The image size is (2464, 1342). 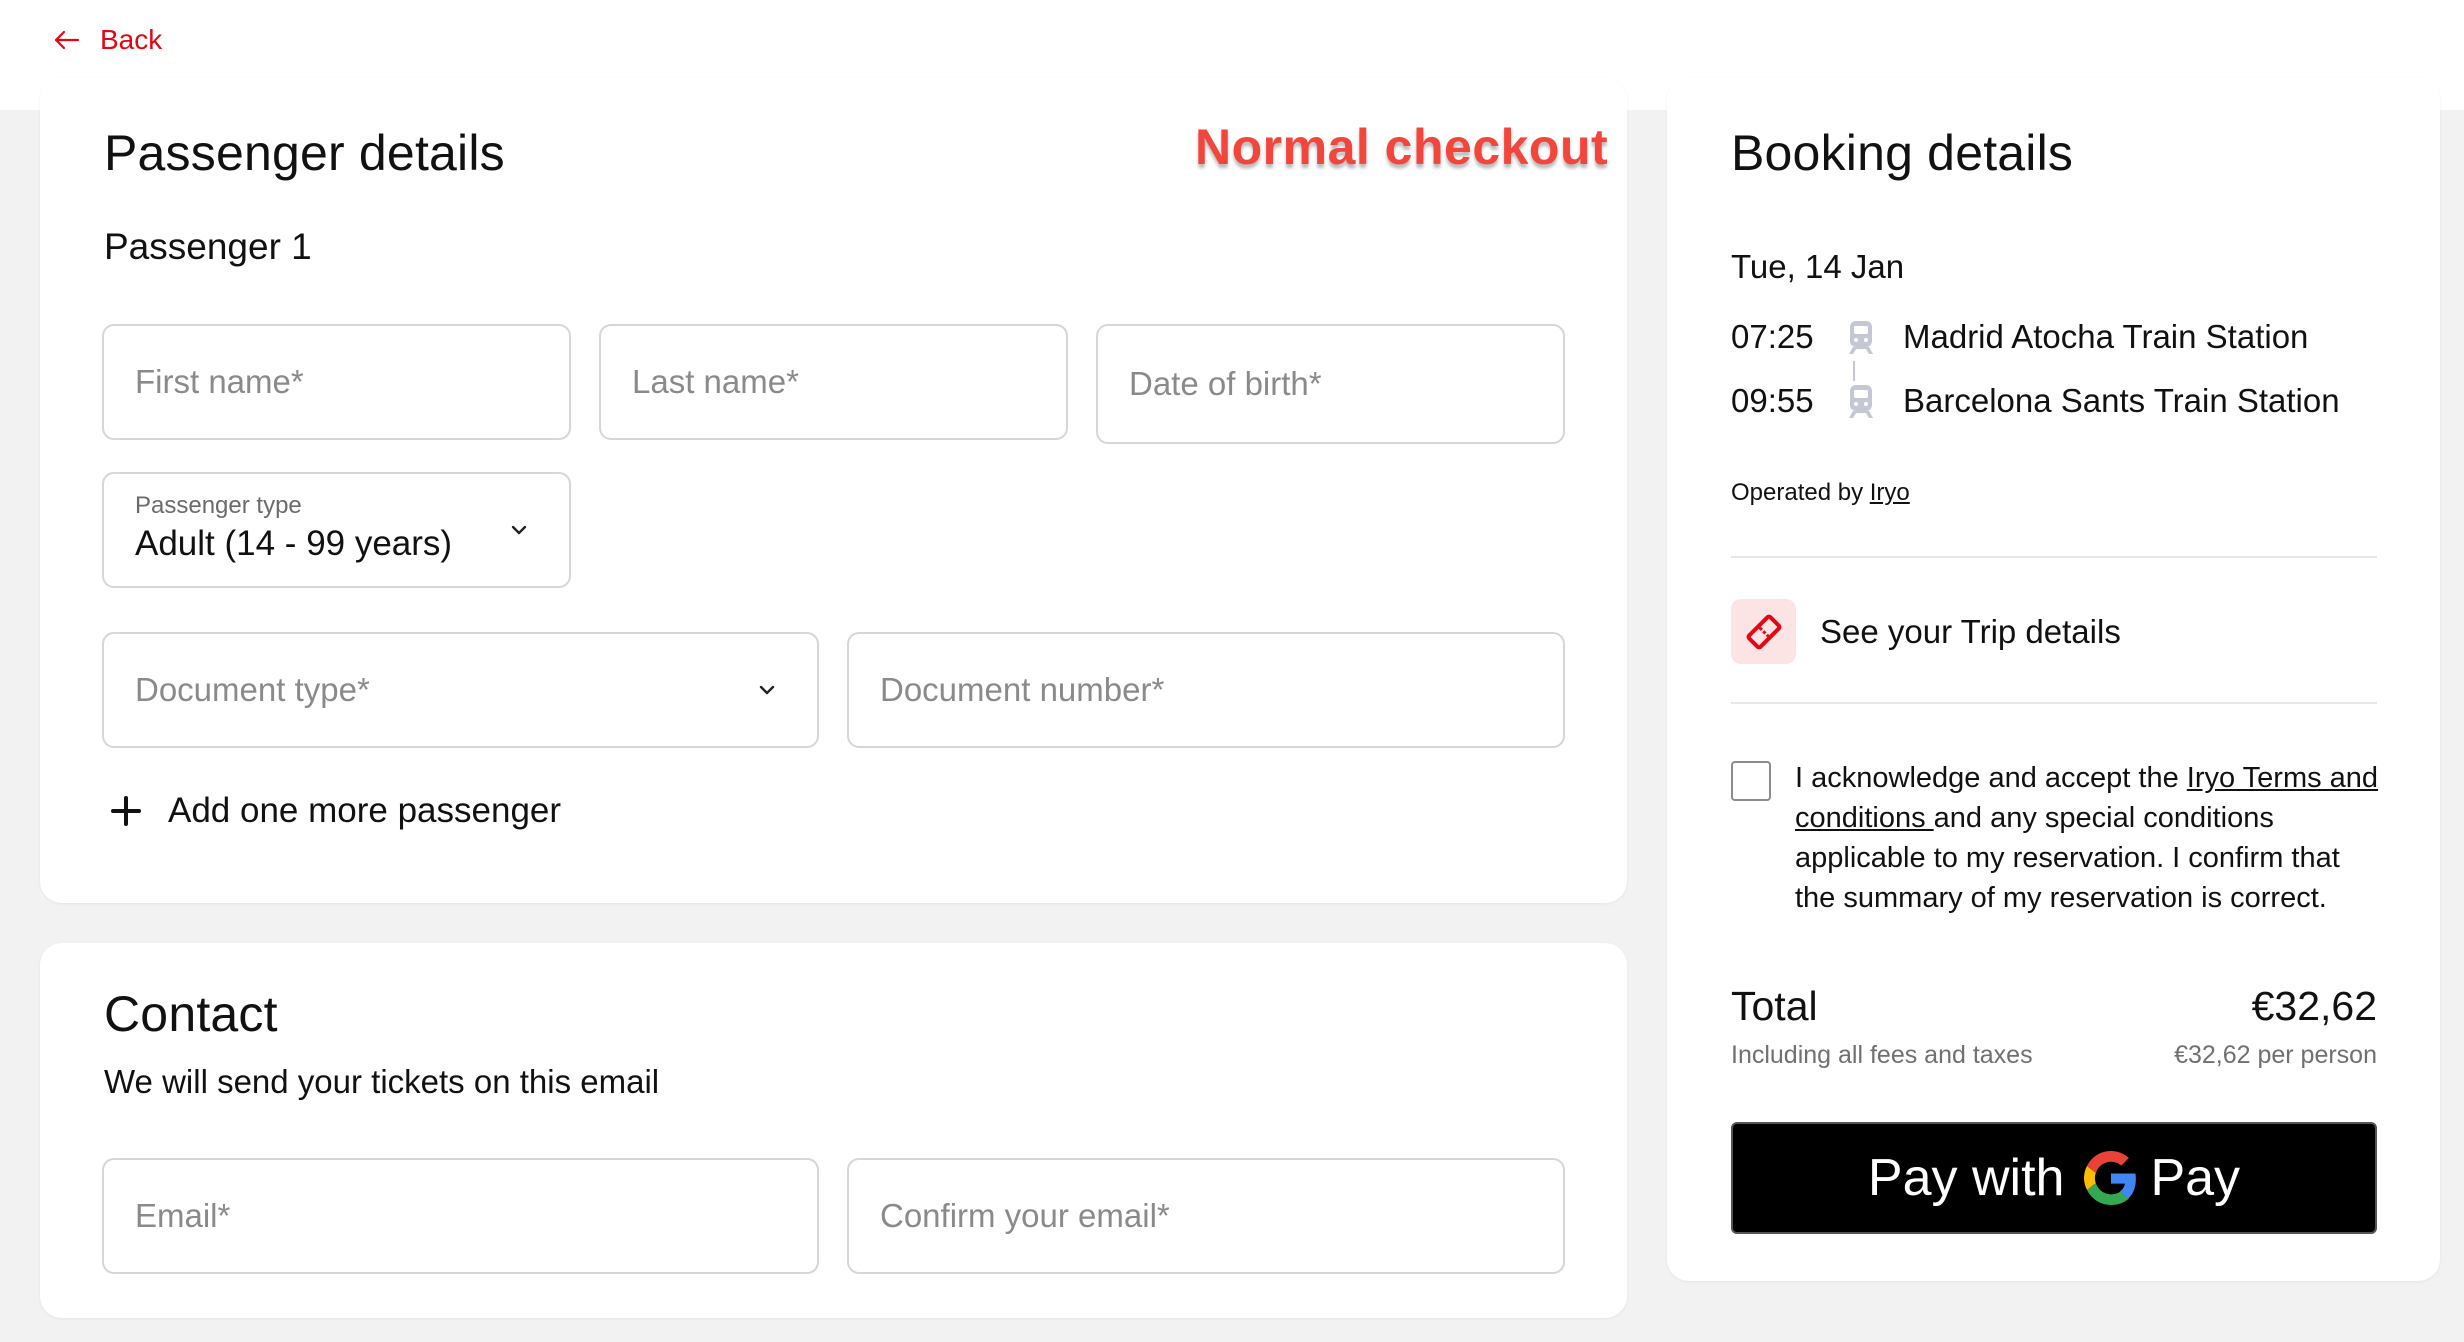 What do you see at coordinates (1797, 492) in the screenshot?
I see `operated-prefix: Operated by` at bounding box center [1797, 492].